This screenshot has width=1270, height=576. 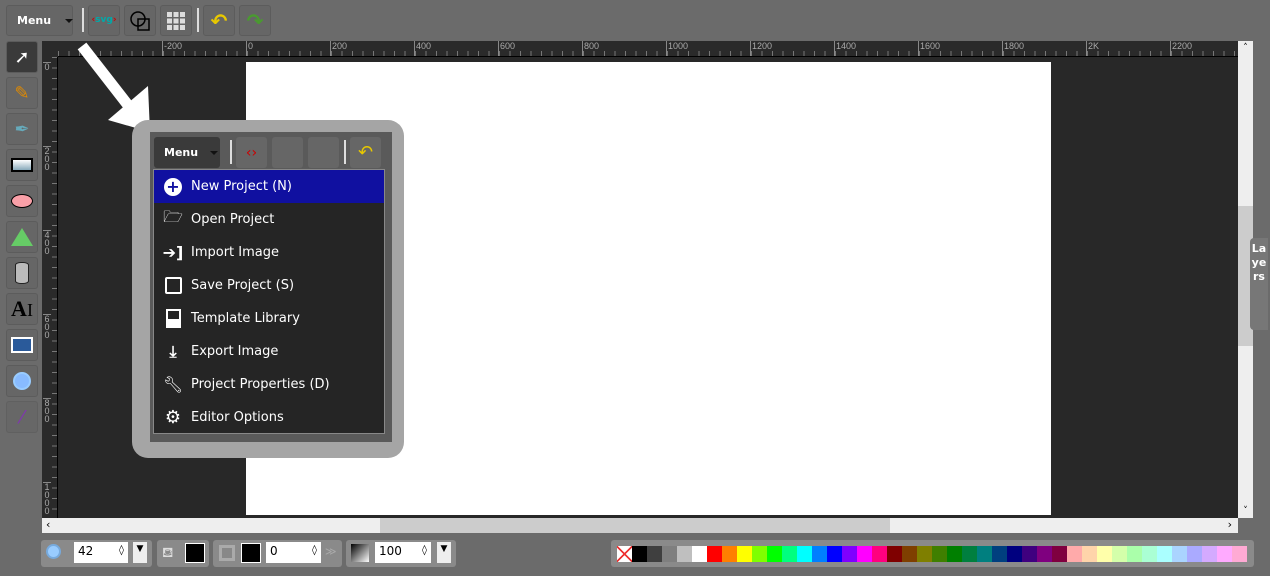 What do you see at coordinates (590, 48) in the screenshot?
I see `ruler-label: 800` at bounding box center [590, 48].